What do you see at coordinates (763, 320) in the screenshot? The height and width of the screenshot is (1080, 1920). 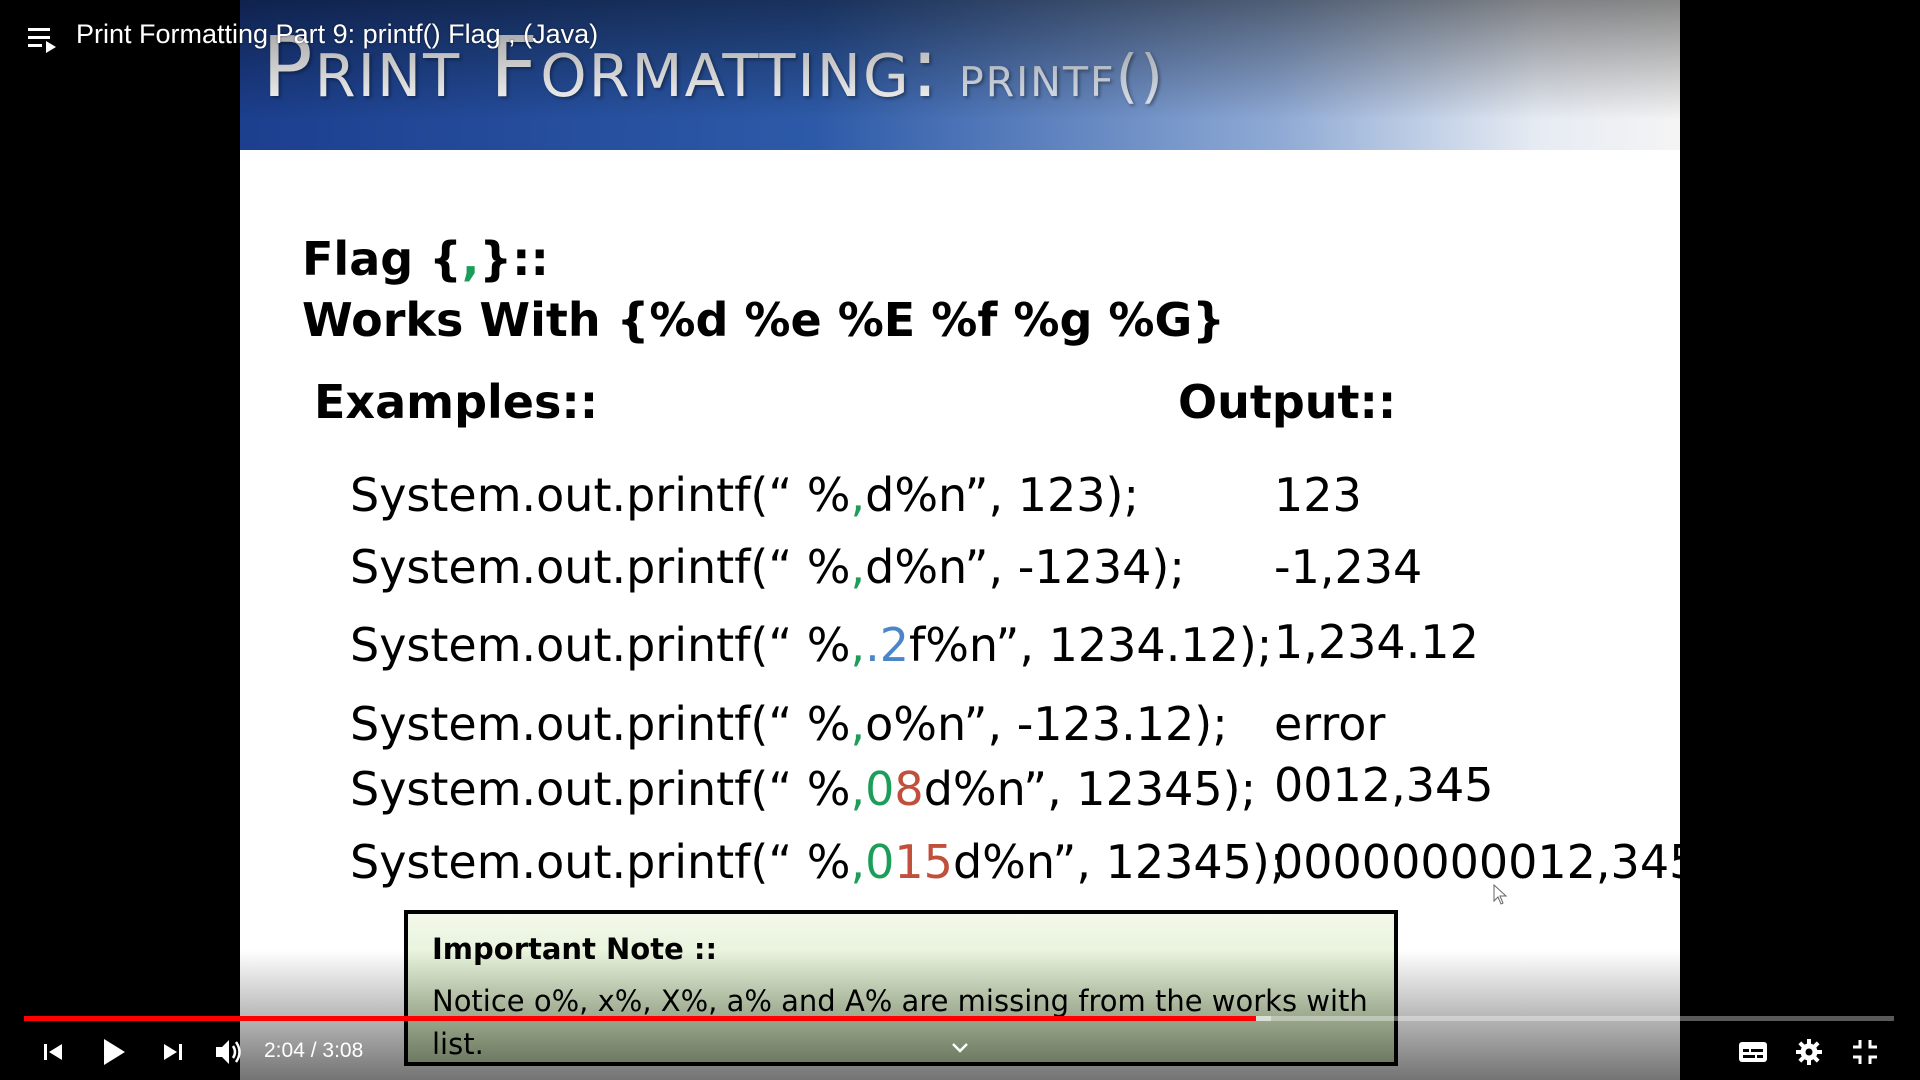 I see `works-with-line: Works With {%d %e %E %f %g %G}` at bounding box center [763, 320].